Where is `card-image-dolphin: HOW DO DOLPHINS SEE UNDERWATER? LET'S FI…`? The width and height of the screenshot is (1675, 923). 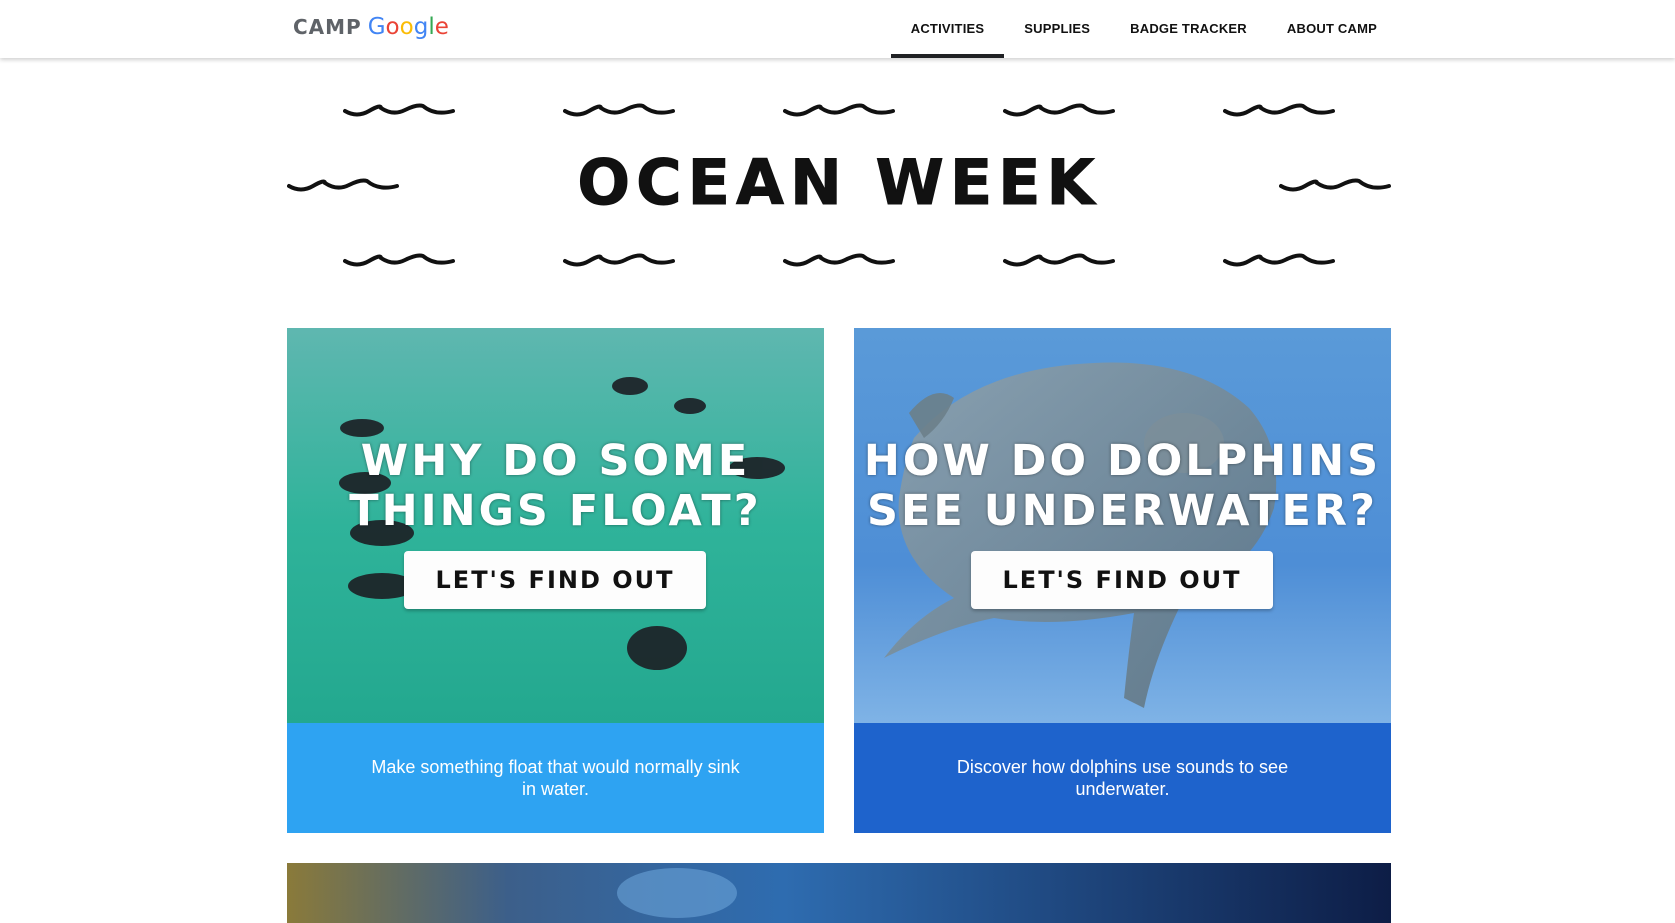
card-image-dolphin: HOW DO DOLPHINS SEE UNDERWATER? LET'S FI… is located at coordinates (1122, 525).